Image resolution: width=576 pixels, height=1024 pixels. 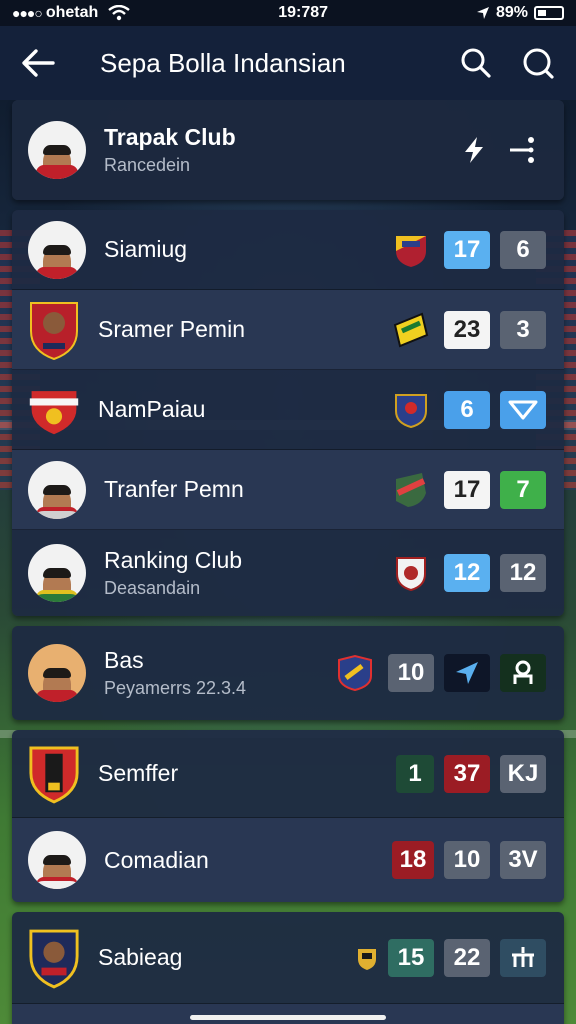 What do you see at coordinates (152, 588) in the screenshot?
I see `item-subtitle: Deasandain` at bounding box center [152, 588].